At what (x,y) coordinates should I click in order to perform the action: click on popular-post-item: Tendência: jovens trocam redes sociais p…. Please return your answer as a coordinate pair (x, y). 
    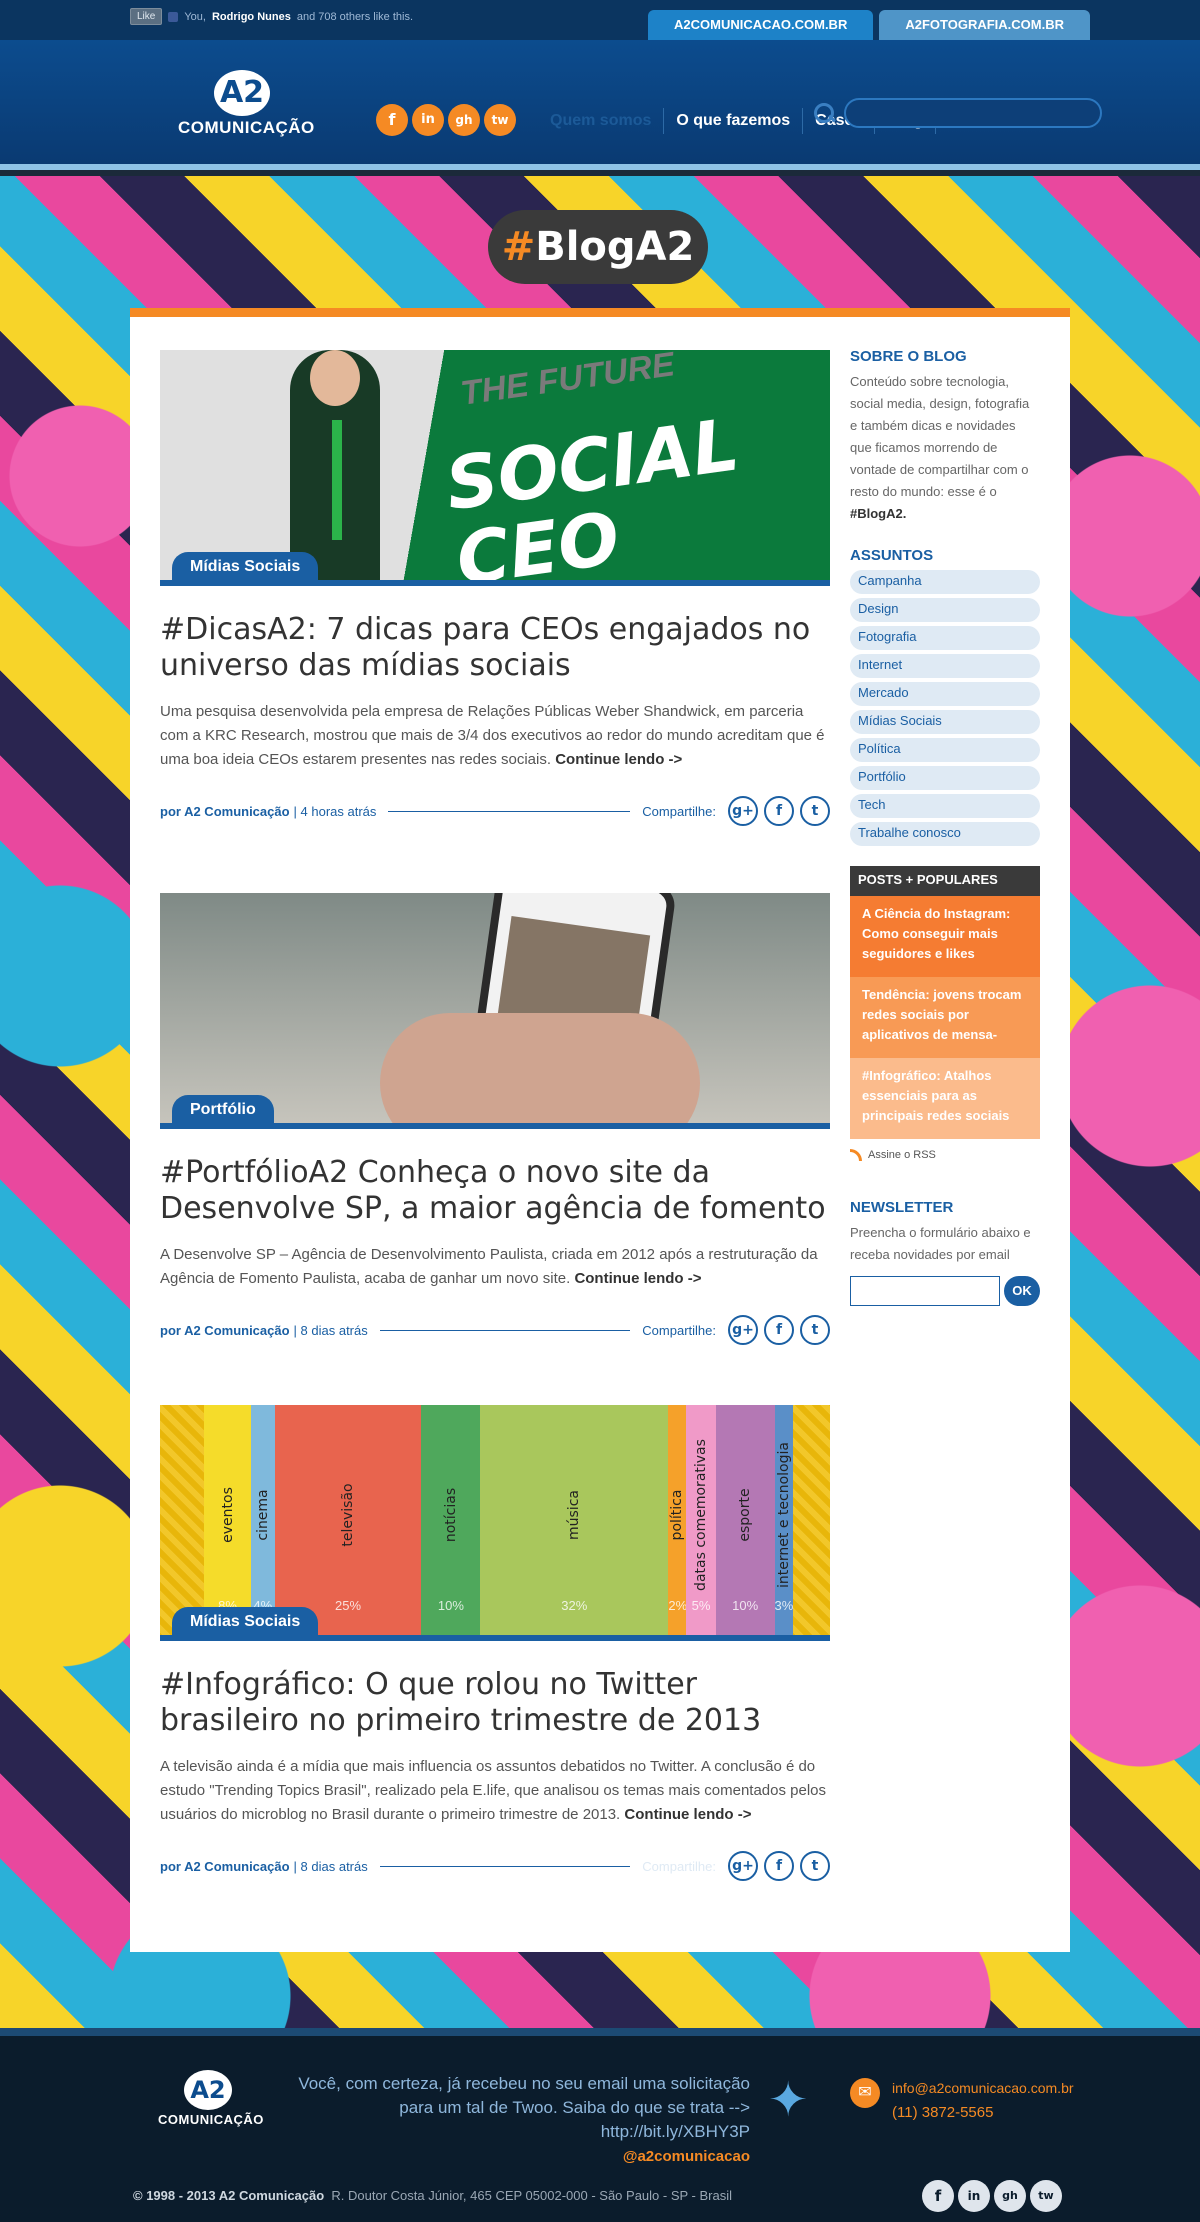
    Looking at the image, I should click on (945, 1017).